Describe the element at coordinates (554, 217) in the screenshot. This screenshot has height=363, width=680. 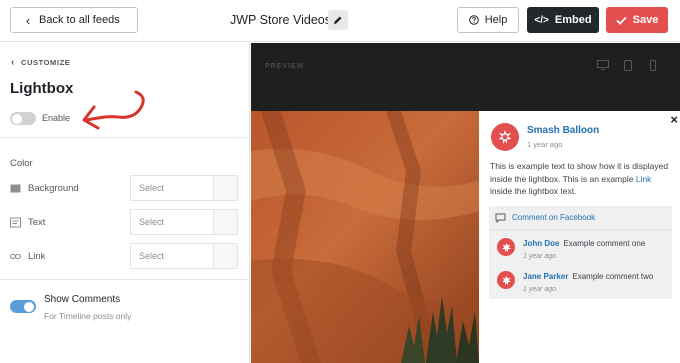
I see `comments-header-label: Comment on Facebook` at that location.